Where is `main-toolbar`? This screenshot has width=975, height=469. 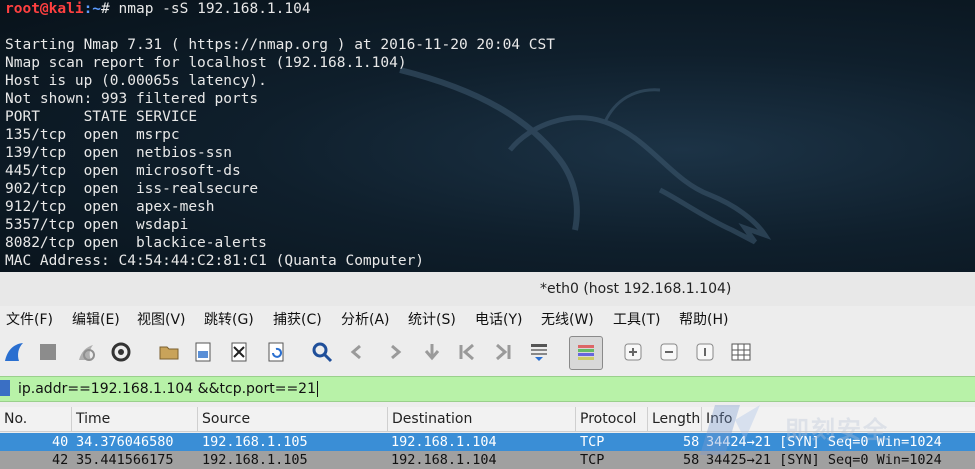
main-toolbar is located at coordinates (487, 352).